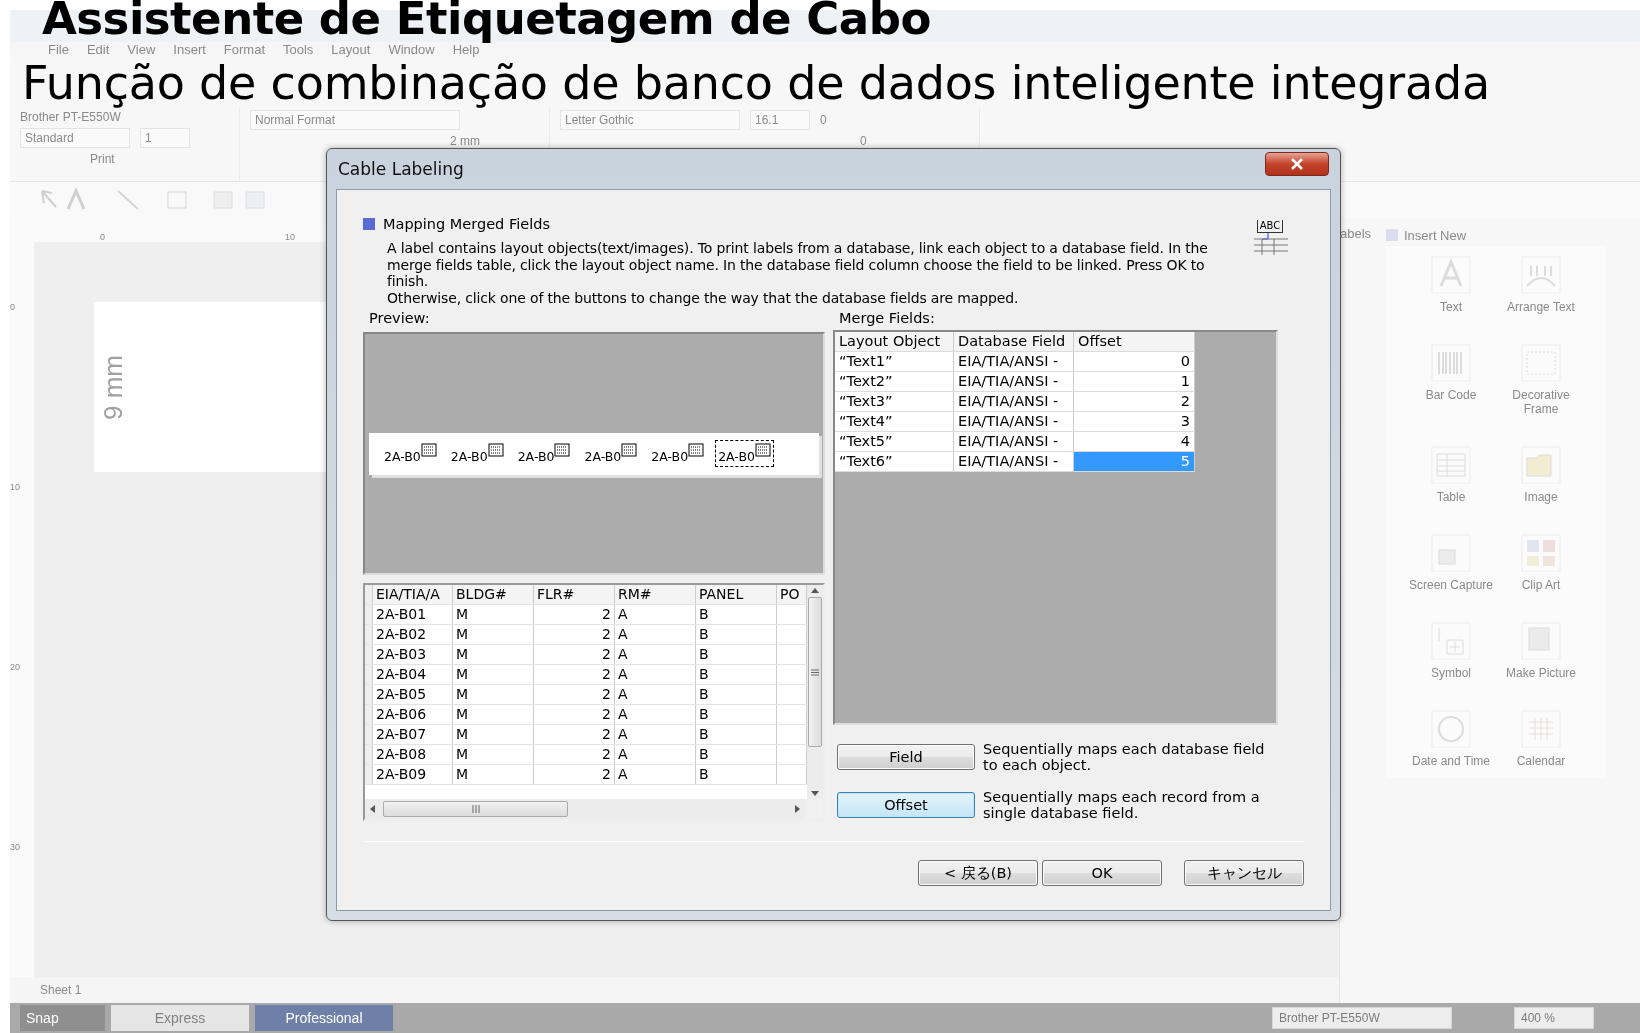  Describe the element at coordinates (1541, 275) in the screenshot. I see `arrange-icon` at that location.